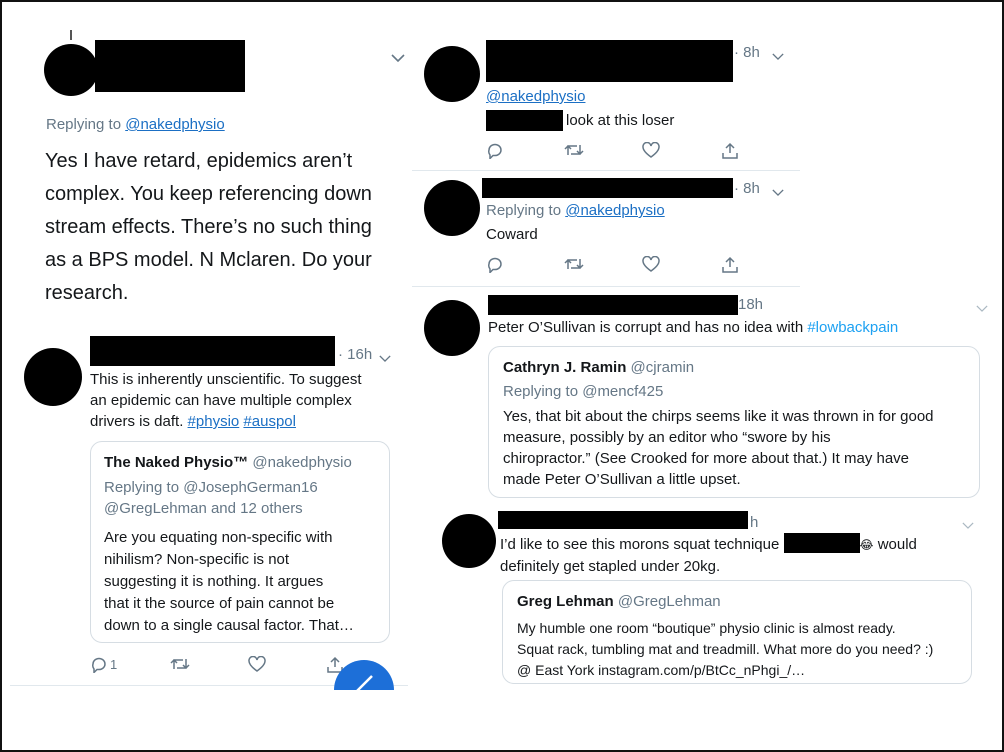 The image size is (1004, 752). I want to click on tweet-time: · 16h, so click(355, 354).